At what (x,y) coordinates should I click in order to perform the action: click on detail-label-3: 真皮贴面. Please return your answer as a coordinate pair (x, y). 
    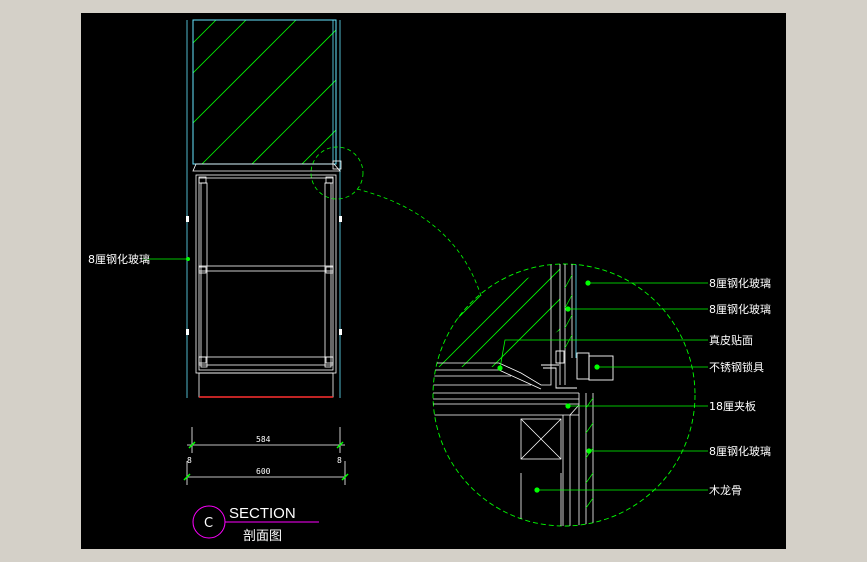
    Looking at the image, I should click on (731, 340).